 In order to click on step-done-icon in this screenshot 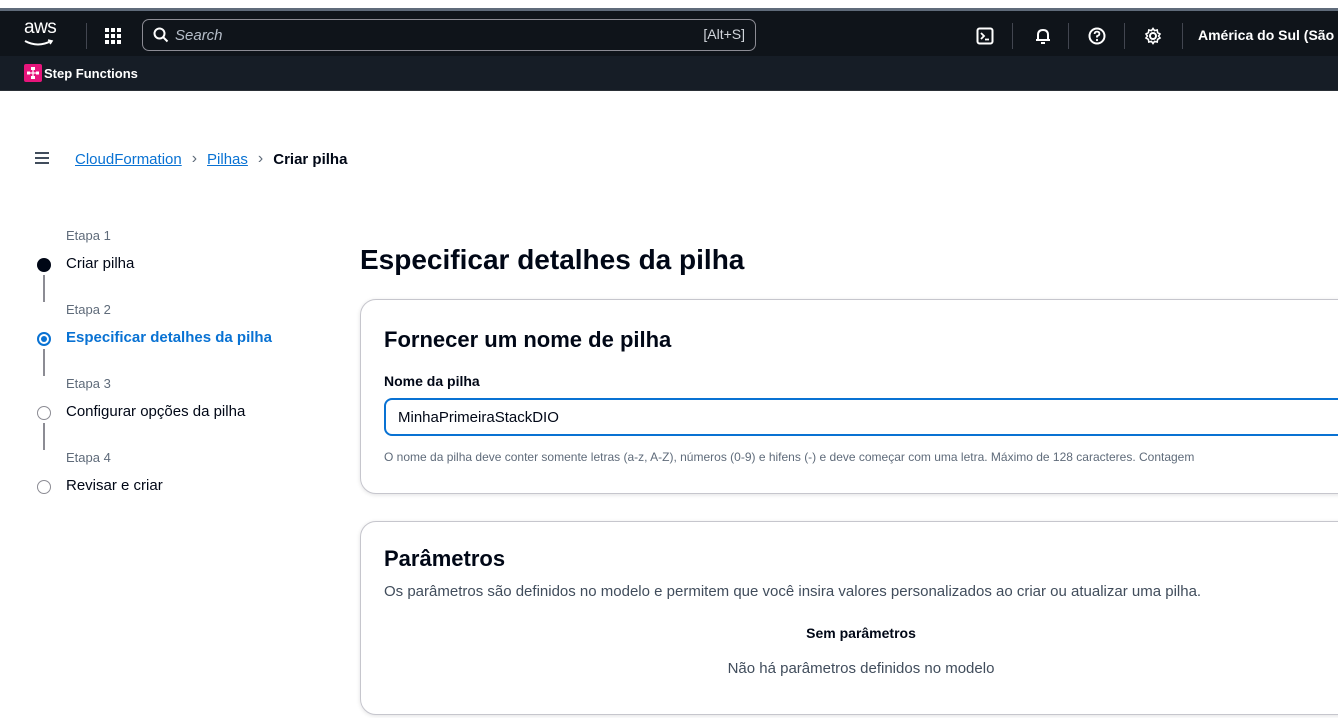, I will do `click(44, 265)`.